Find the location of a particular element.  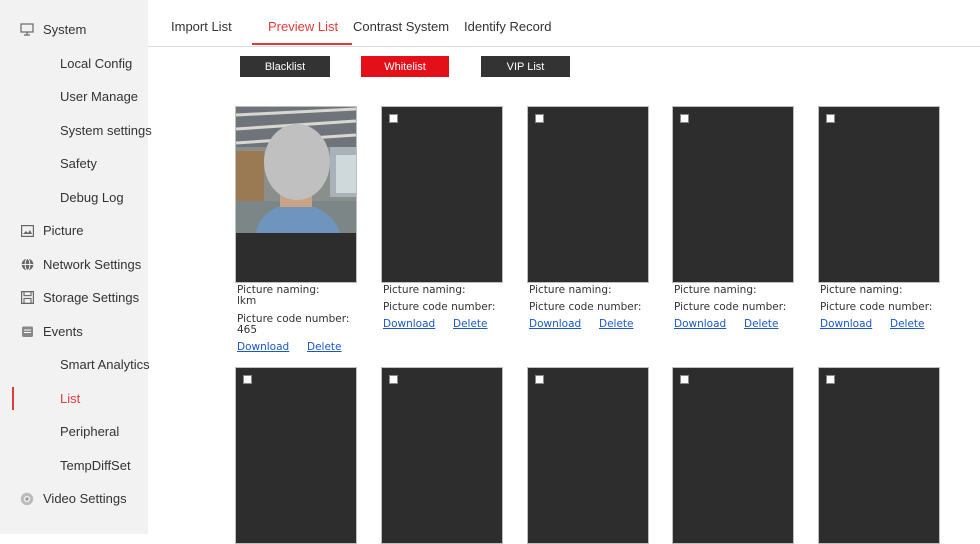

sidebar-item-debug-log: Debug Log is located at coordinates (74, 197).